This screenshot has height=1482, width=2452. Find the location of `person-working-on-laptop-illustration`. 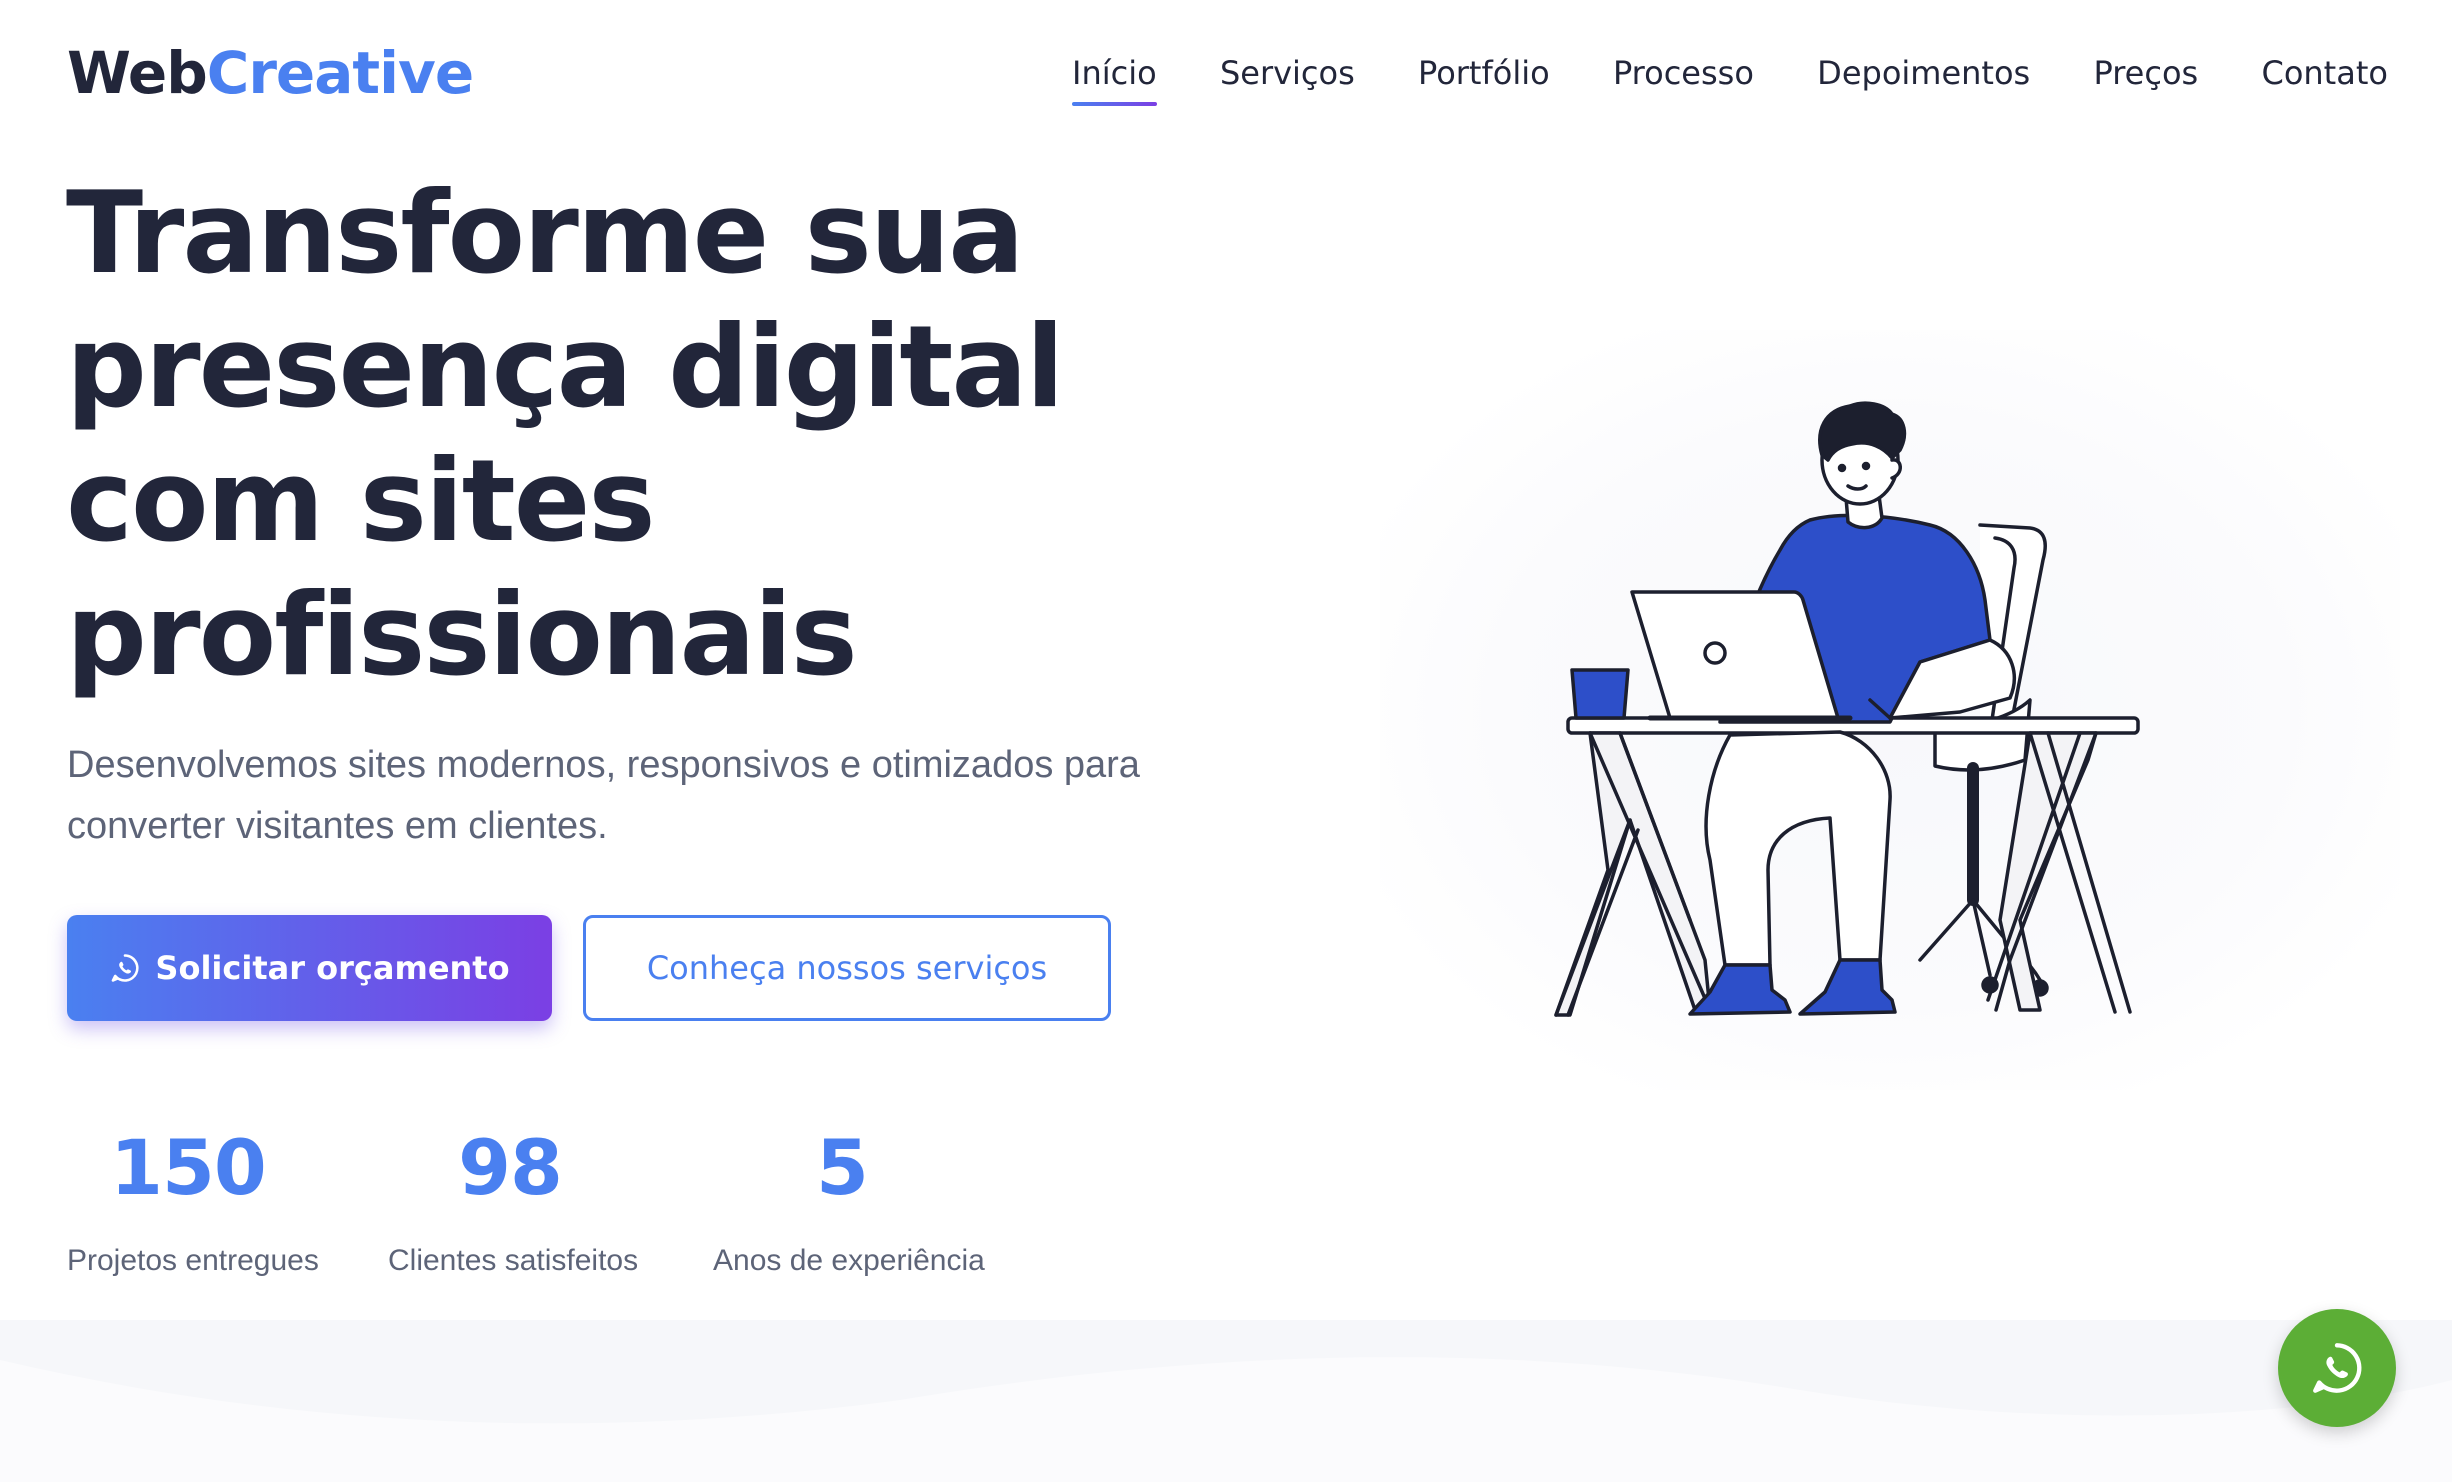

person-working-on-laptop-illustration is located at coordinates (1847, 709).